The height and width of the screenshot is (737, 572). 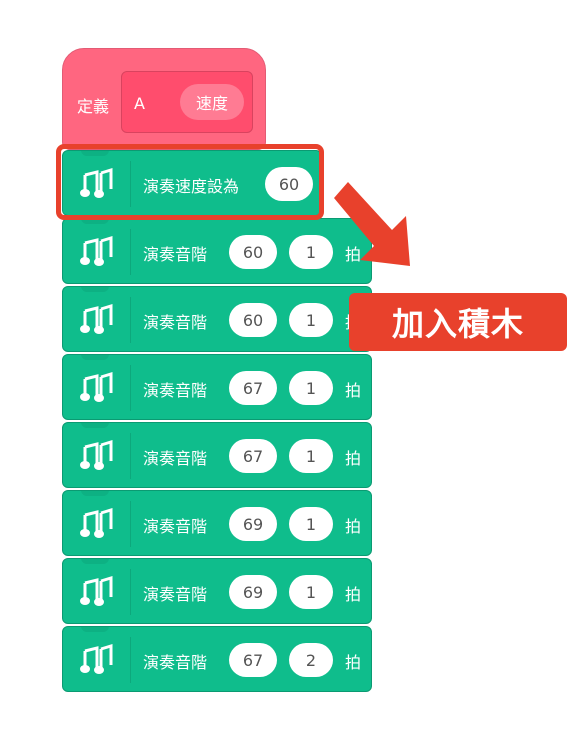 I want to click on tempo-block-highlight, so click(x=190, y=182).